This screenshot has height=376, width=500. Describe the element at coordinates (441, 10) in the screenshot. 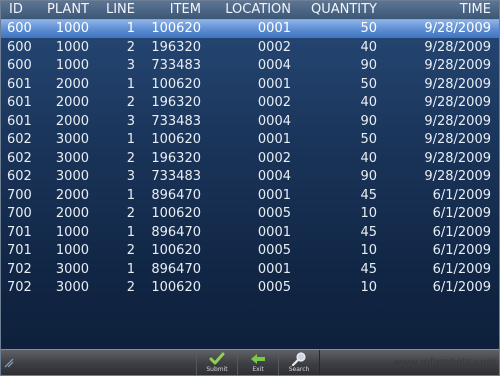

I see `column-header-time: TIME` at that location.